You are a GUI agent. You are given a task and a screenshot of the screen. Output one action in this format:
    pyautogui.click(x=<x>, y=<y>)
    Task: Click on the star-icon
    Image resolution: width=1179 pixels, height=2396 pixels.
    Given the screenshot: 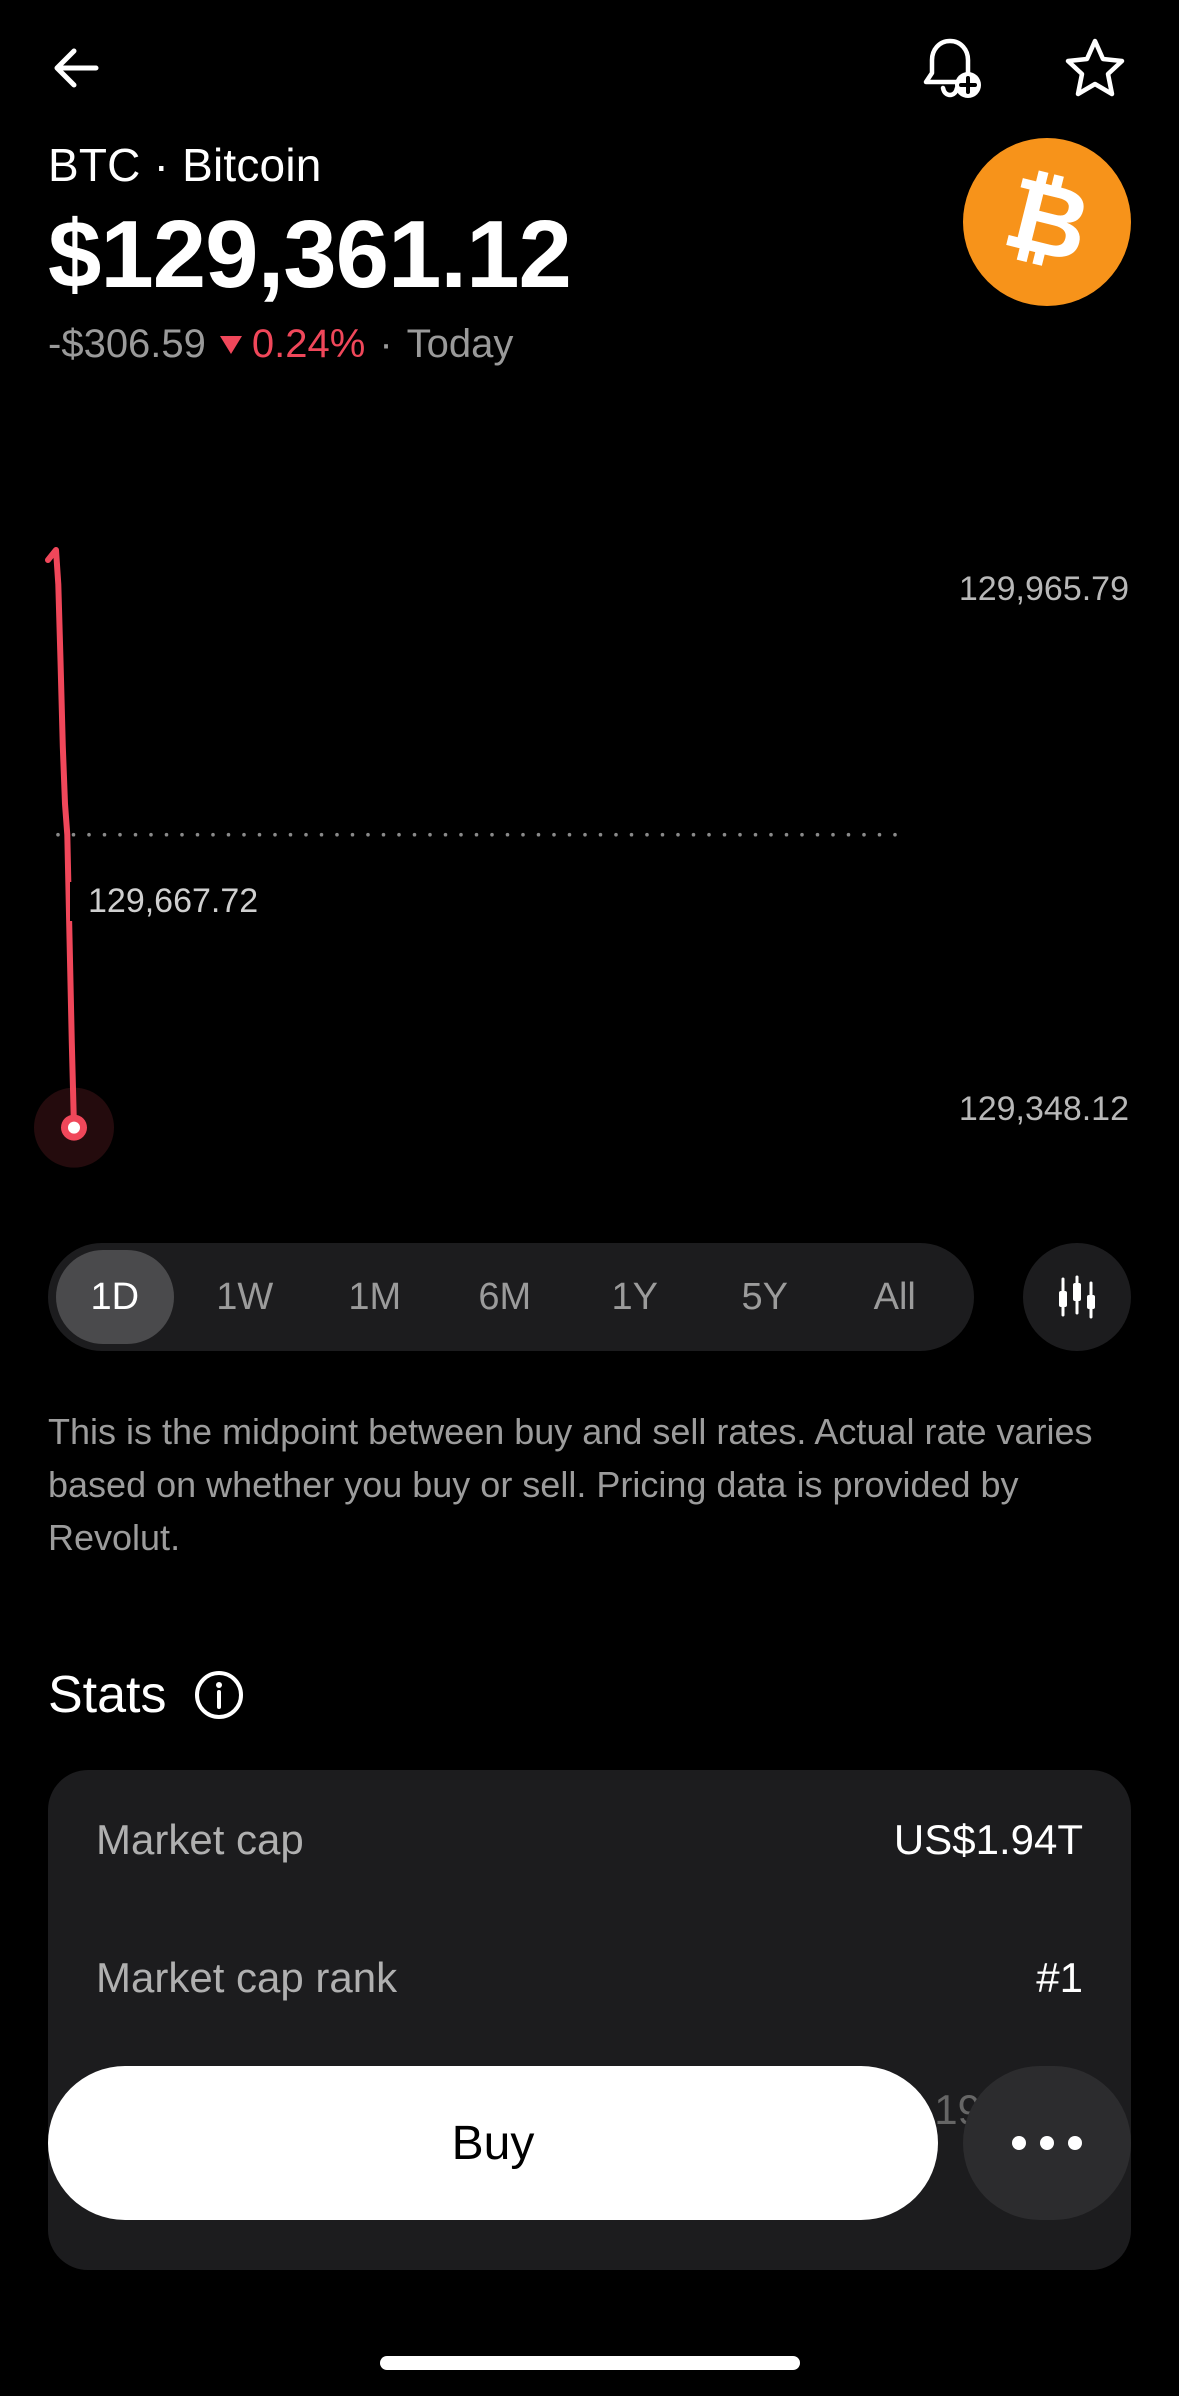 What is the action you would take?
    pyautogui.click(x=1095, y=67)
    